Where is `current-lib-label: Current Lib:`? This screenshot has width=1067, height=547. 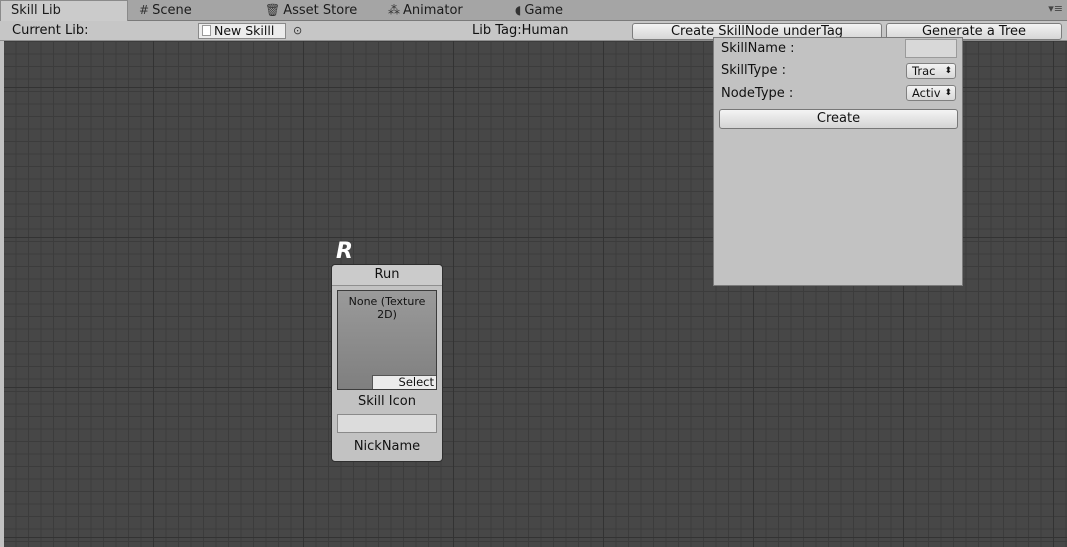 current-lib-label: Current Lib: is located at coordinates (50, 30).